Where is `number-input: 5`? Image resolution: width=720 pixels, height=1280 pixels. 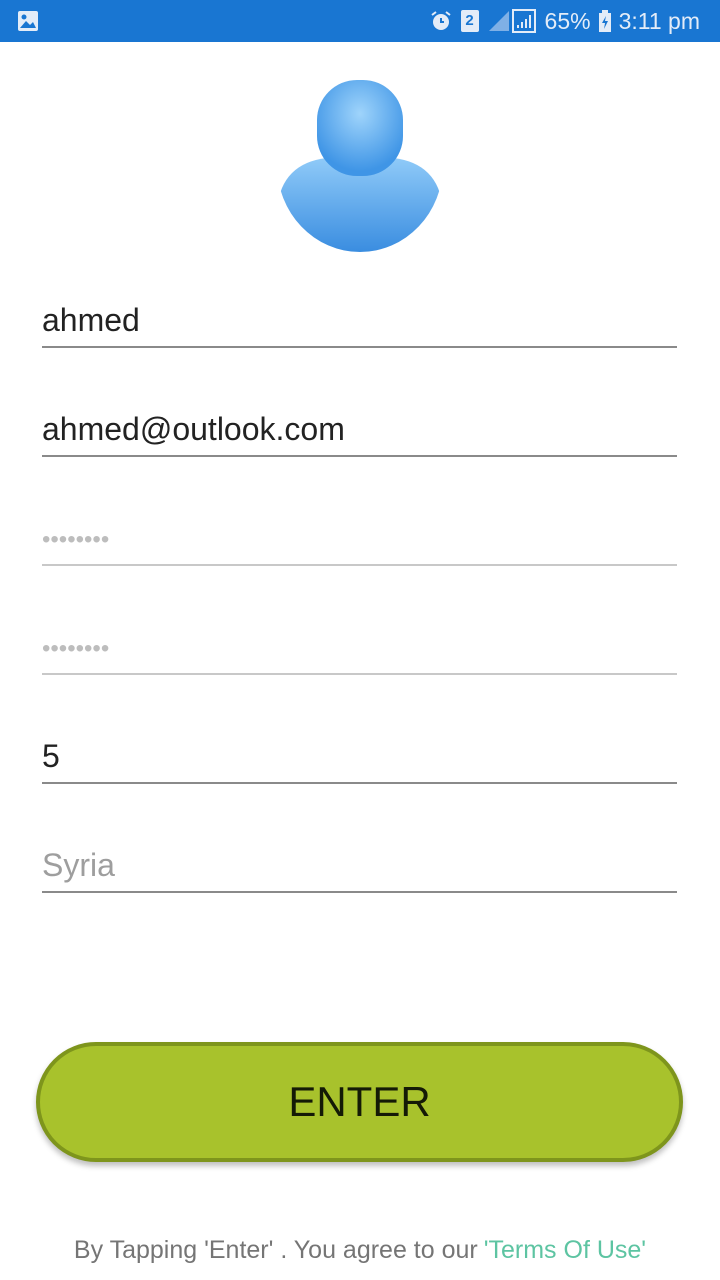 number-input: 5 is located at coordinates (359, 759).